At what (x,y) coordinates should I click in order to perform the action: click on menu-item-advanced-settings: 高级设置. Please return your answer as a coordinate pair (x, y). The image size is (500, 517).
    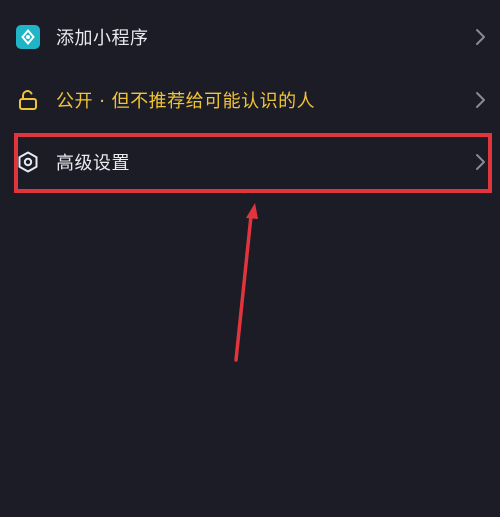
    Looking at the image, I should click on (250, 162).